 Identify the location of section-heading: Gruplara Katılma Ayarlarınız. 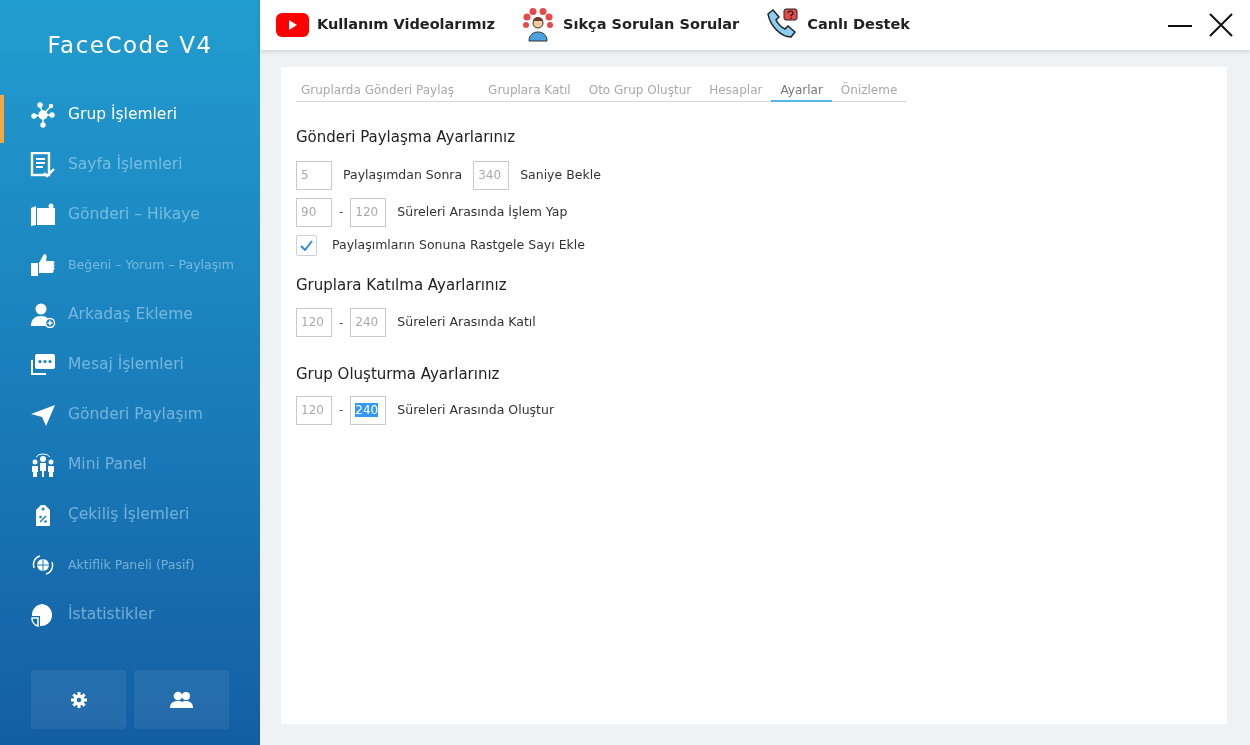
(402, 285).